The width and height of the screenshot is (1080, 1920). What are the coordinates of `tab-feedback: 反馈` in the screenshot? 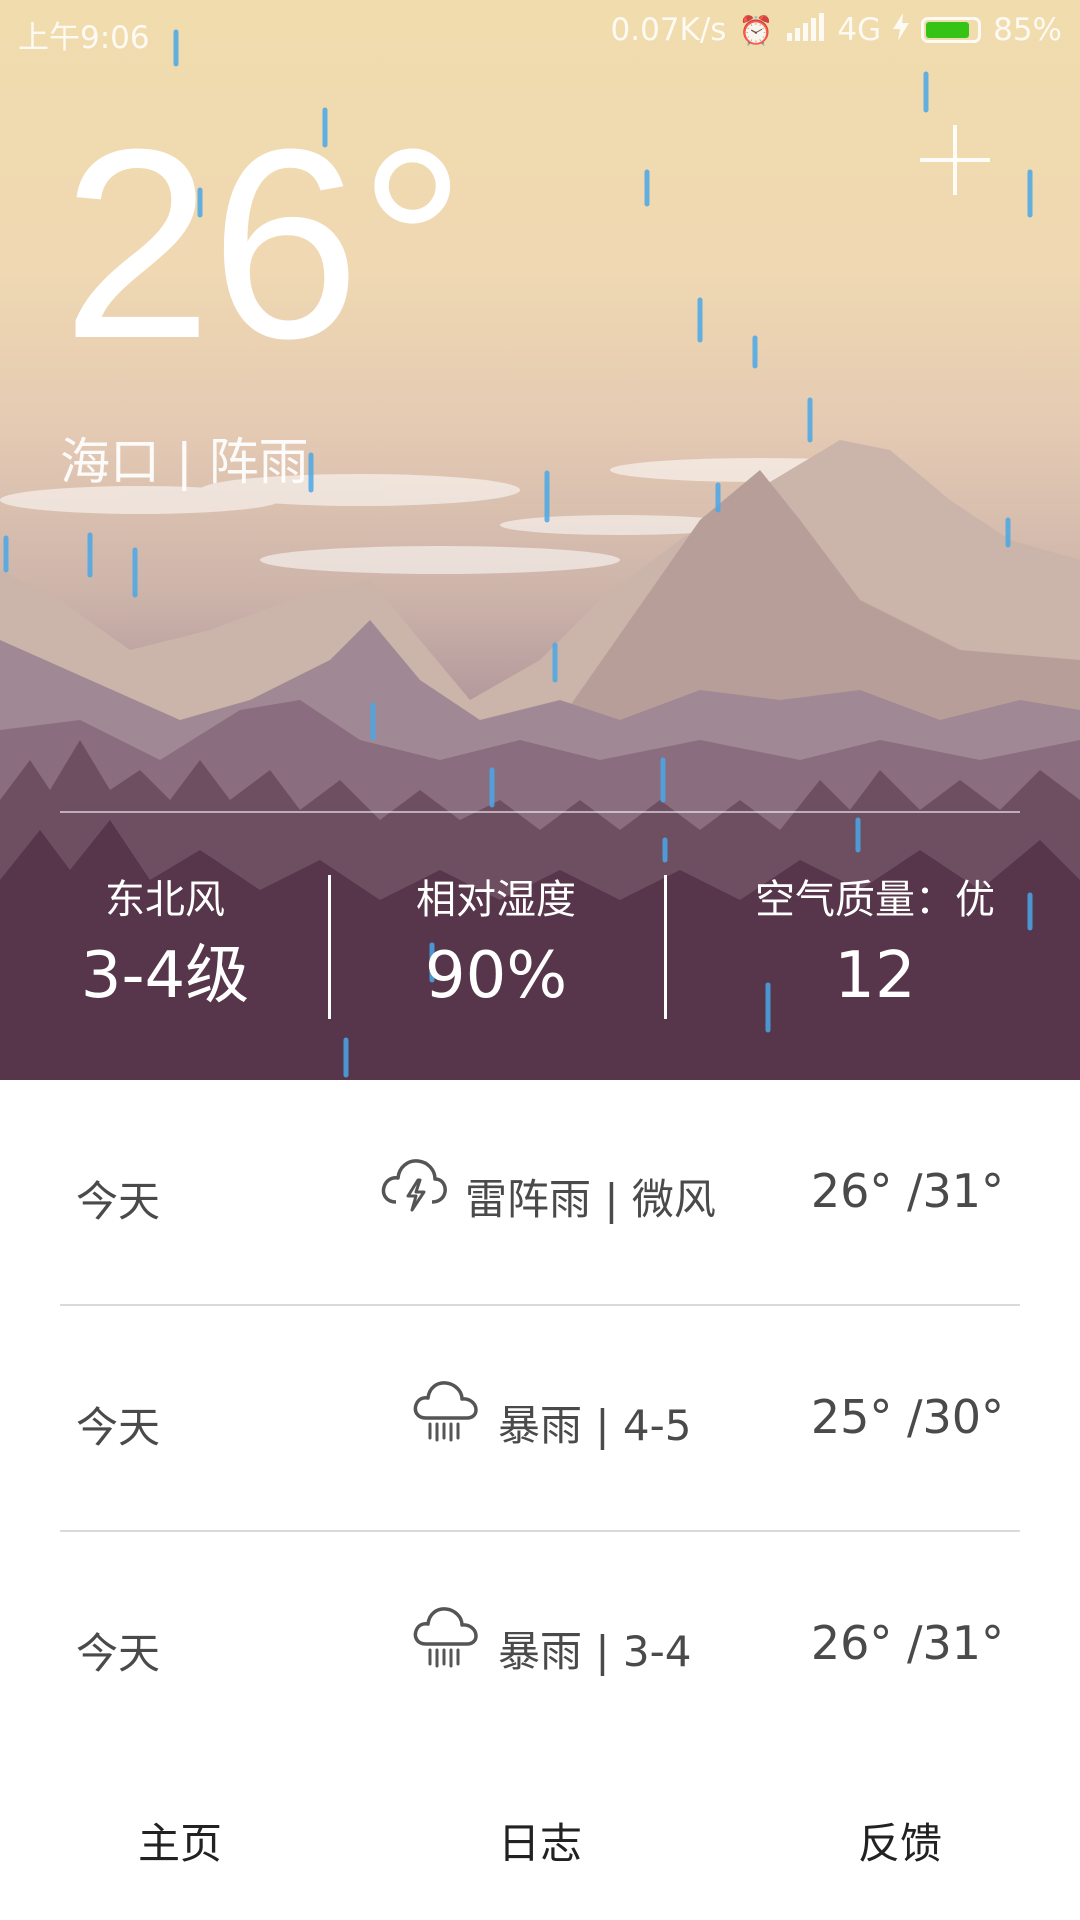 It's located at (900, 1840).